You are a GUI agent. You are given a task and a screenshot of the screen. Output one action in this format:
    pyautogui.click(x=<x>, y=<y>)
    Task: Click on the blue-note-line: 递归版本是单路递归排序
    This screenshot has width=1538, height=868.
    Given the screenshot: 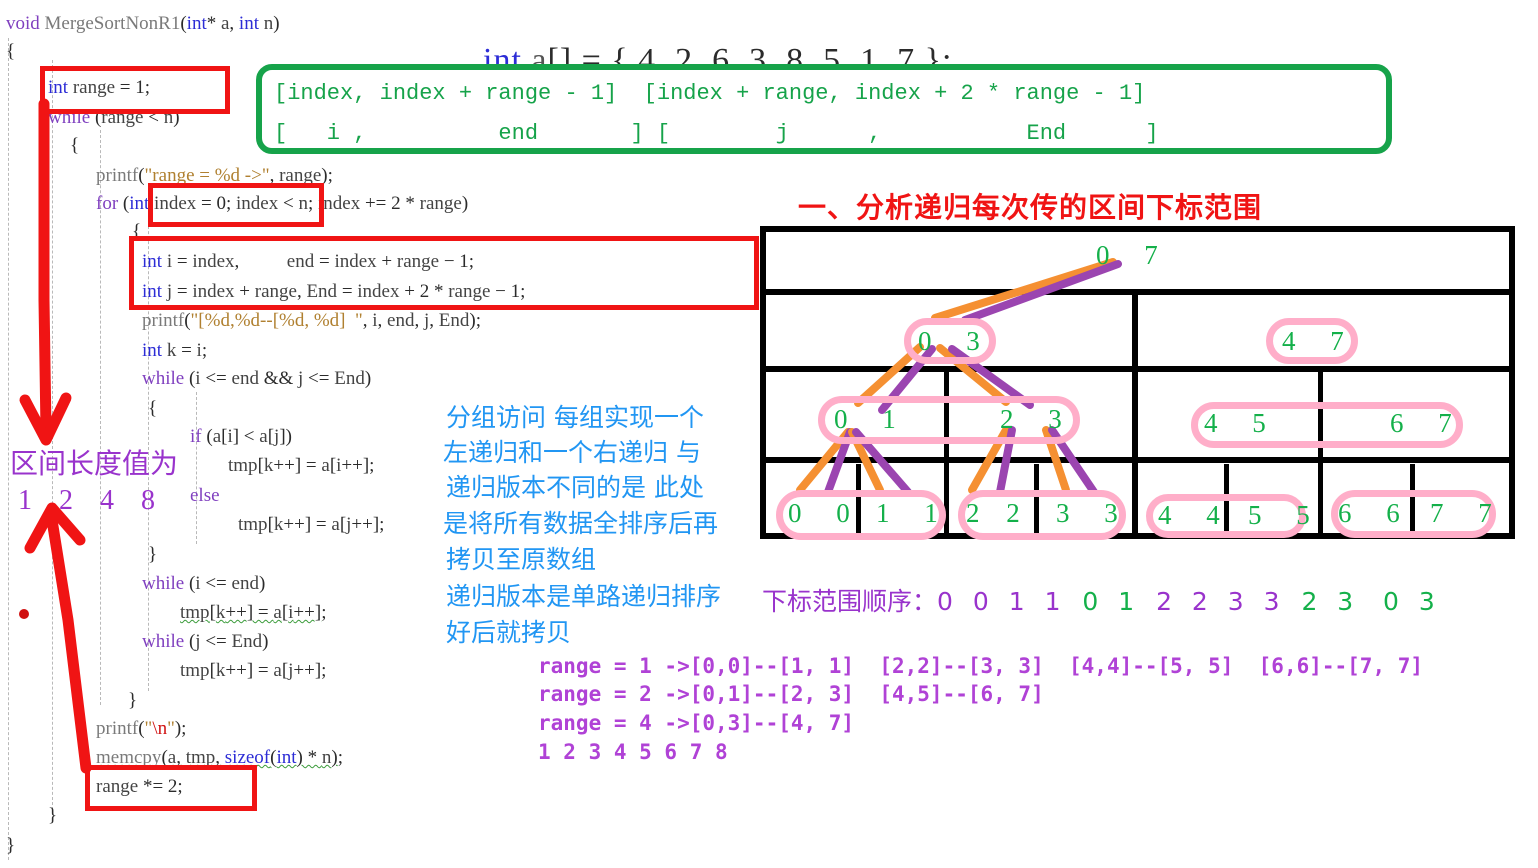 What is the action you would take?
    pyautogui.click(x=584, y=596)
    